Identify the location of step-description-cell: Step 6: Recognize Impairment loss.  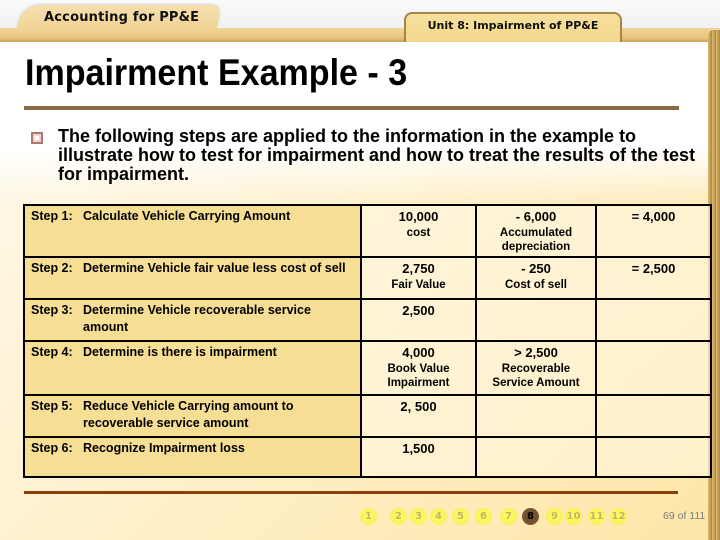
(192, 457).